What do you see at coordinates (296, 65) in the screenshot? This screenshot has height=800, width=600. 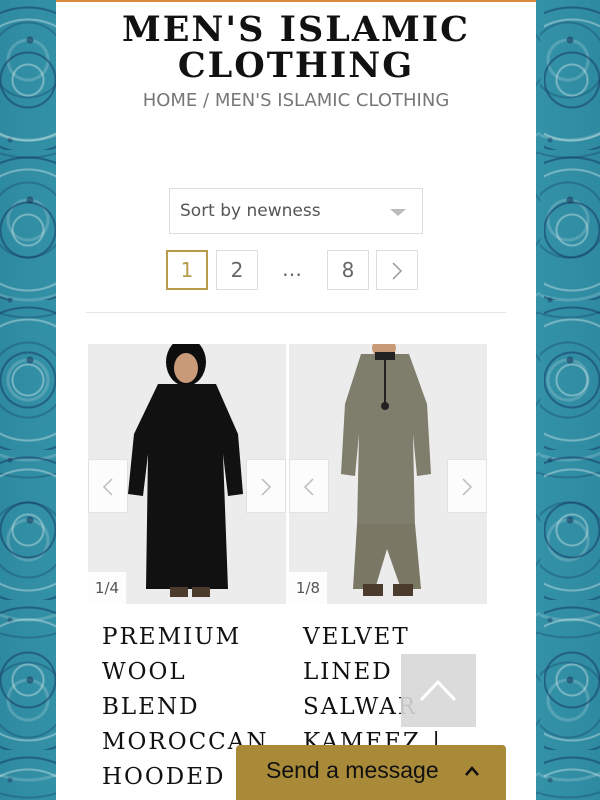 I see `page-title-line2: CLOTHING` at bounding box center [296, 65].